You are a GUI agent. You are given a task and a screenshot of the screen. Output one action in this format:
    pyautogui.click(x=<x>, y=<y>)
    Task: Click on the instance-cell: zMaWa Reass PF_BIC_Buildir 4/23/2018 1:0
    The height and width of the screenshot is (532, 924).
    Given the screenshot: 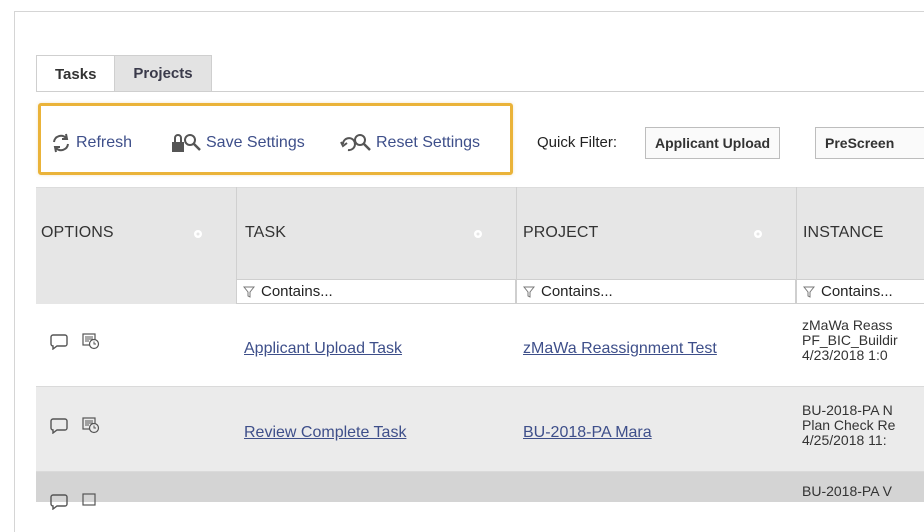 What is the action you would take?
    pyautogui.click(x=862, y=340)
    